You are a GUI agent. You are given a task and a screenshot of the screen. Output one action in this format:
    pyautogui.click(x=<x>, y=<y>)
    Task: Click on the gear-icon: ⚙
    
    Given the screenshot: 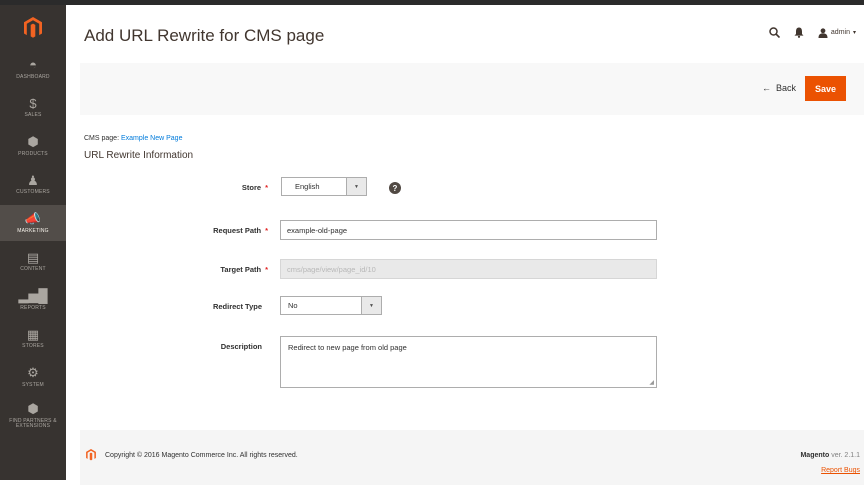 What is the action you would take?
    pyautogui.click(x=33, y=373)
    